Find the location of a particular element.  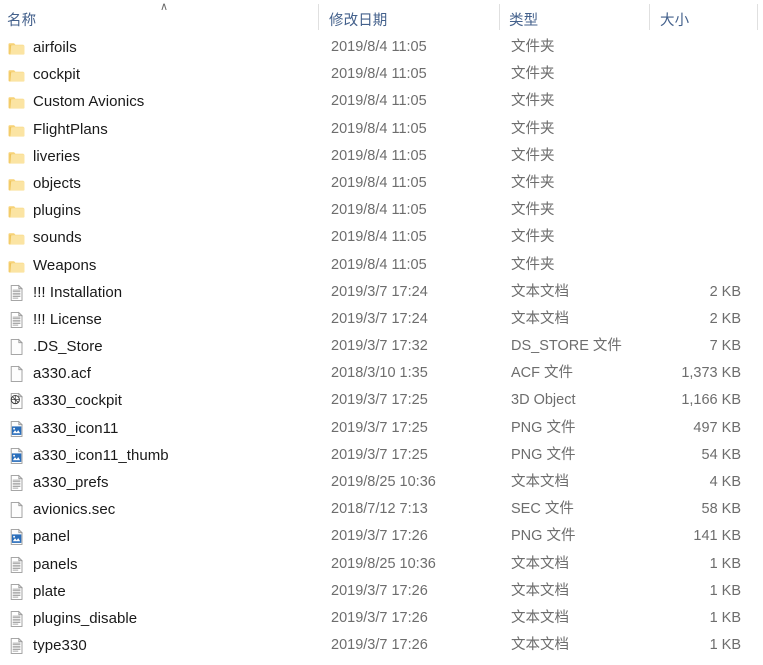

file-list-row: .DS_Store 2019/3/7 17:32 DS_STORE 文件 7 KB is located at coordinates (381, 346).